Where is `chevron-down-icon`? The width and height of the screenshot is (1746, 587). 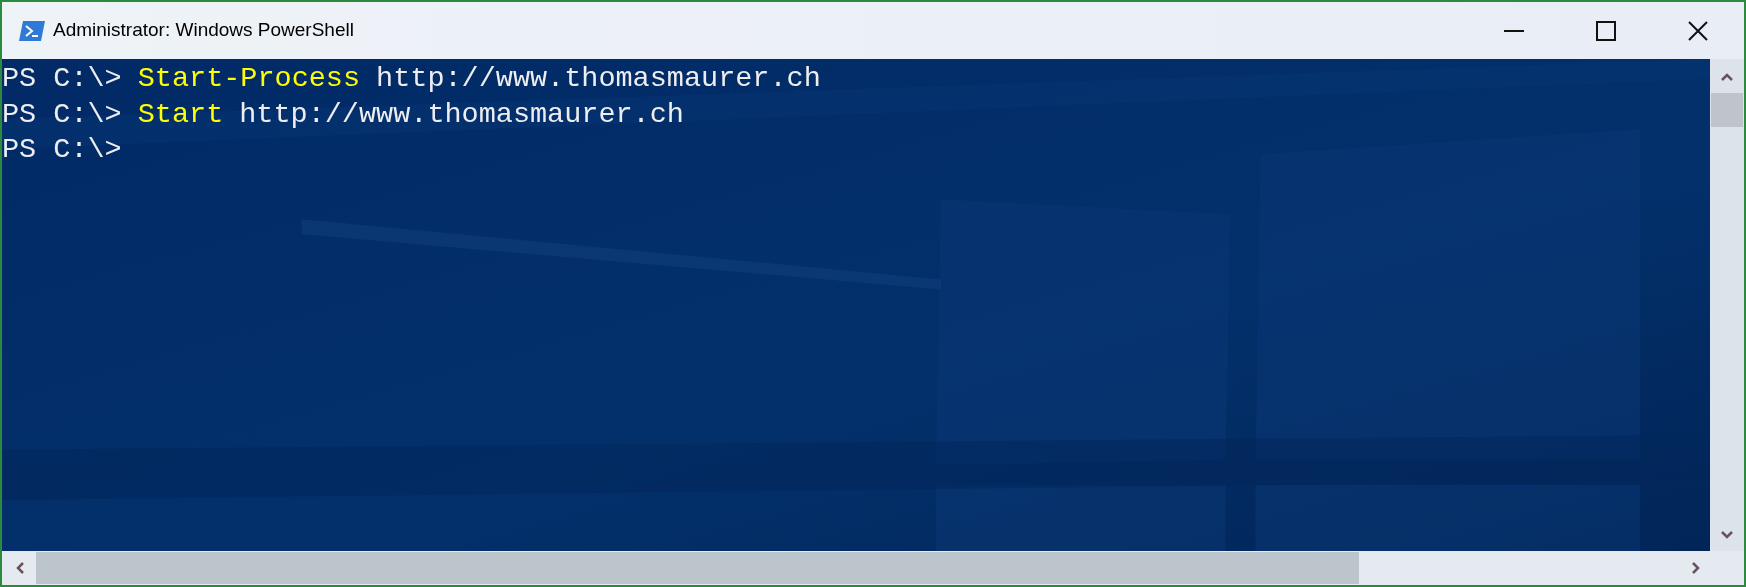
chevron-down-icon is located at coordinates (1727, 535).